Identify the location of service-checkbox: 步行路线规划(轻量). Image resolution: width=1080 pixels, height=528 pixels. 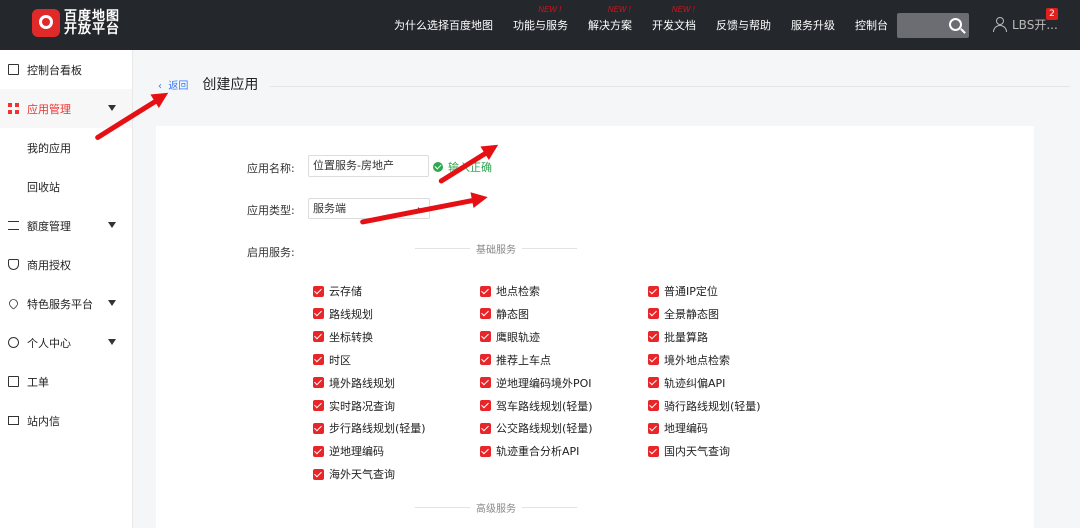
(369, 428).